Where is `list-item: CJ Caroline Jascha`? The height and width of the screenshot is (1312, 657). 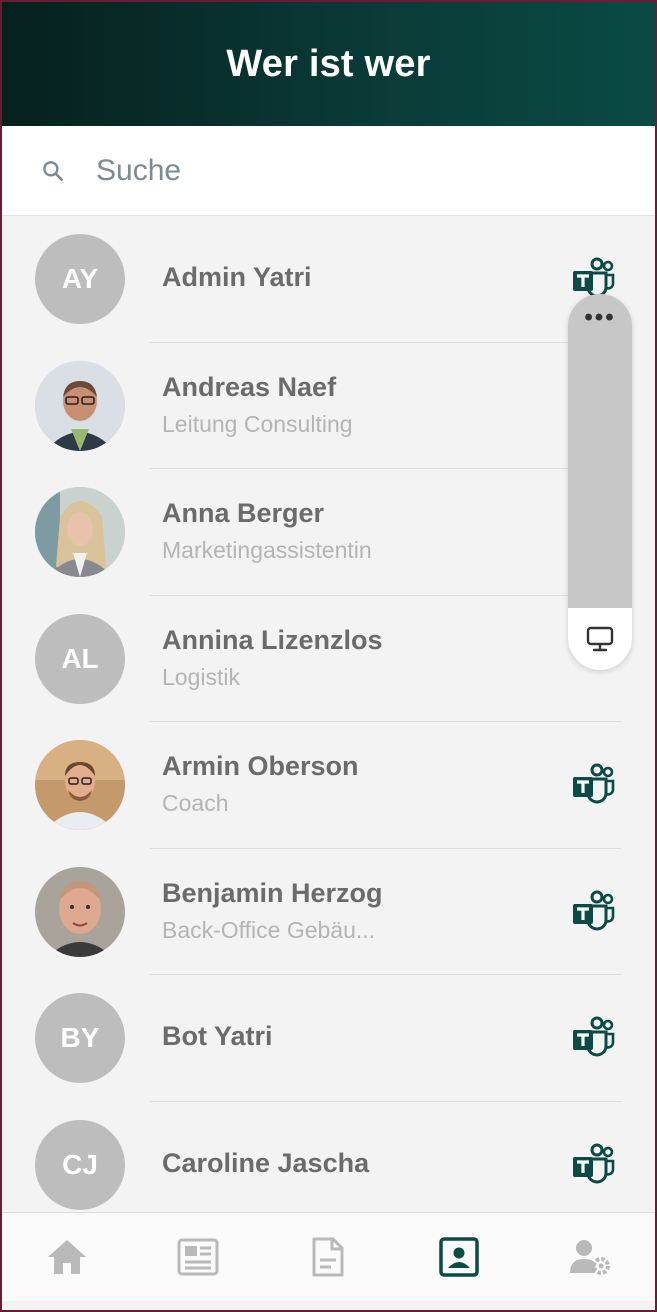 list-item: CJ Caroline Jascha is located at coordinates (328, 1165).